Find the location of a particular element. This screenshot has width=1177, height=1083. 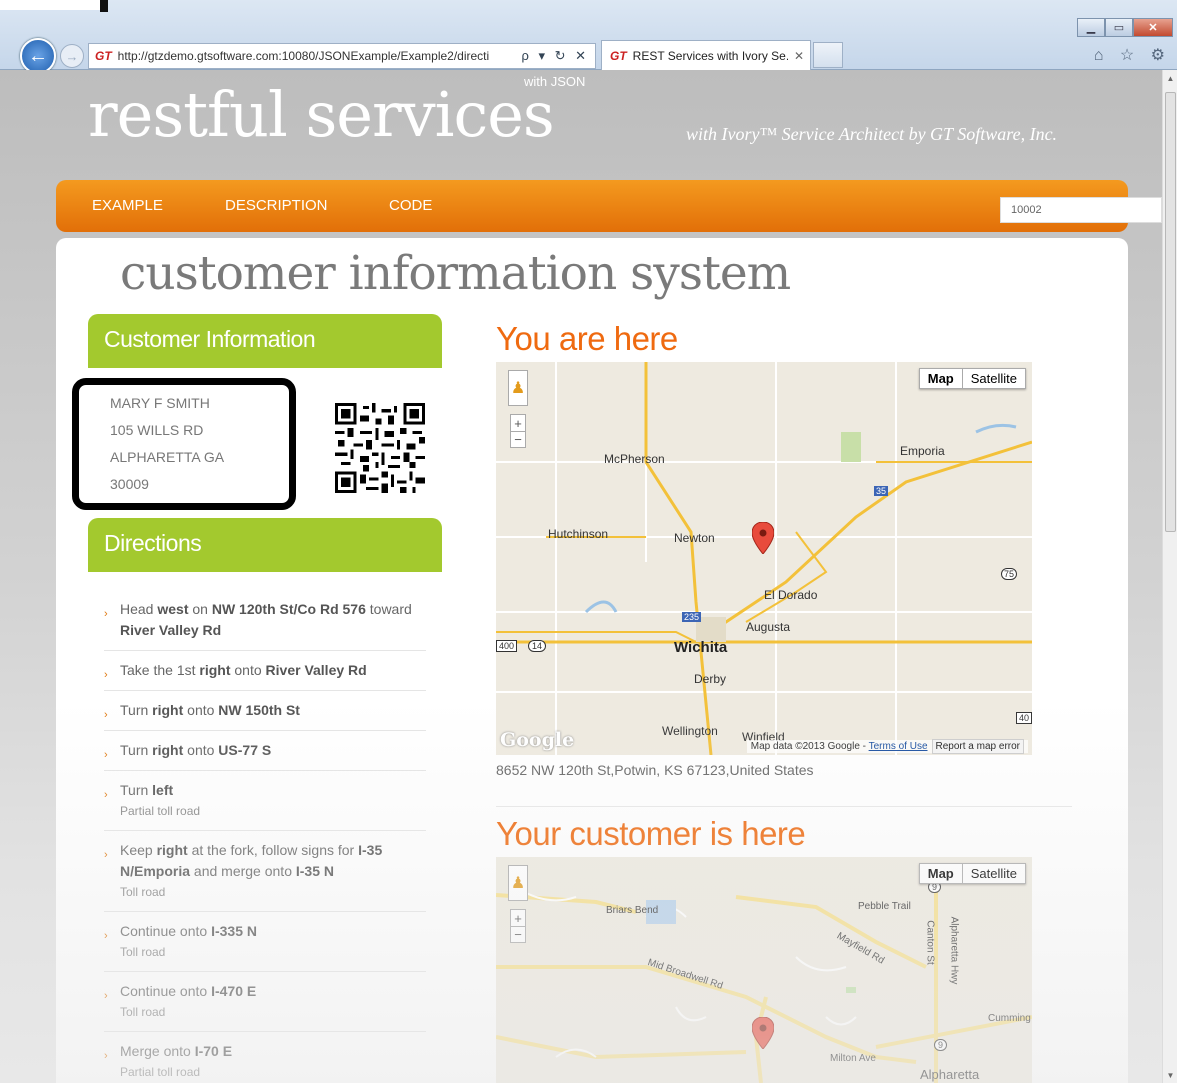

window-buttons: ▁ ▭ ✕ is located at coordinates (1125, 27).